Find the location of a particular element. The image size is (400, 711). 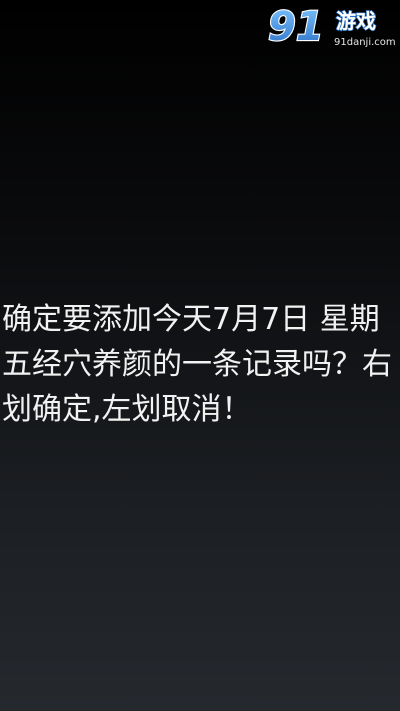

logo-text: 游戏 is located at coordinates (356, 21).